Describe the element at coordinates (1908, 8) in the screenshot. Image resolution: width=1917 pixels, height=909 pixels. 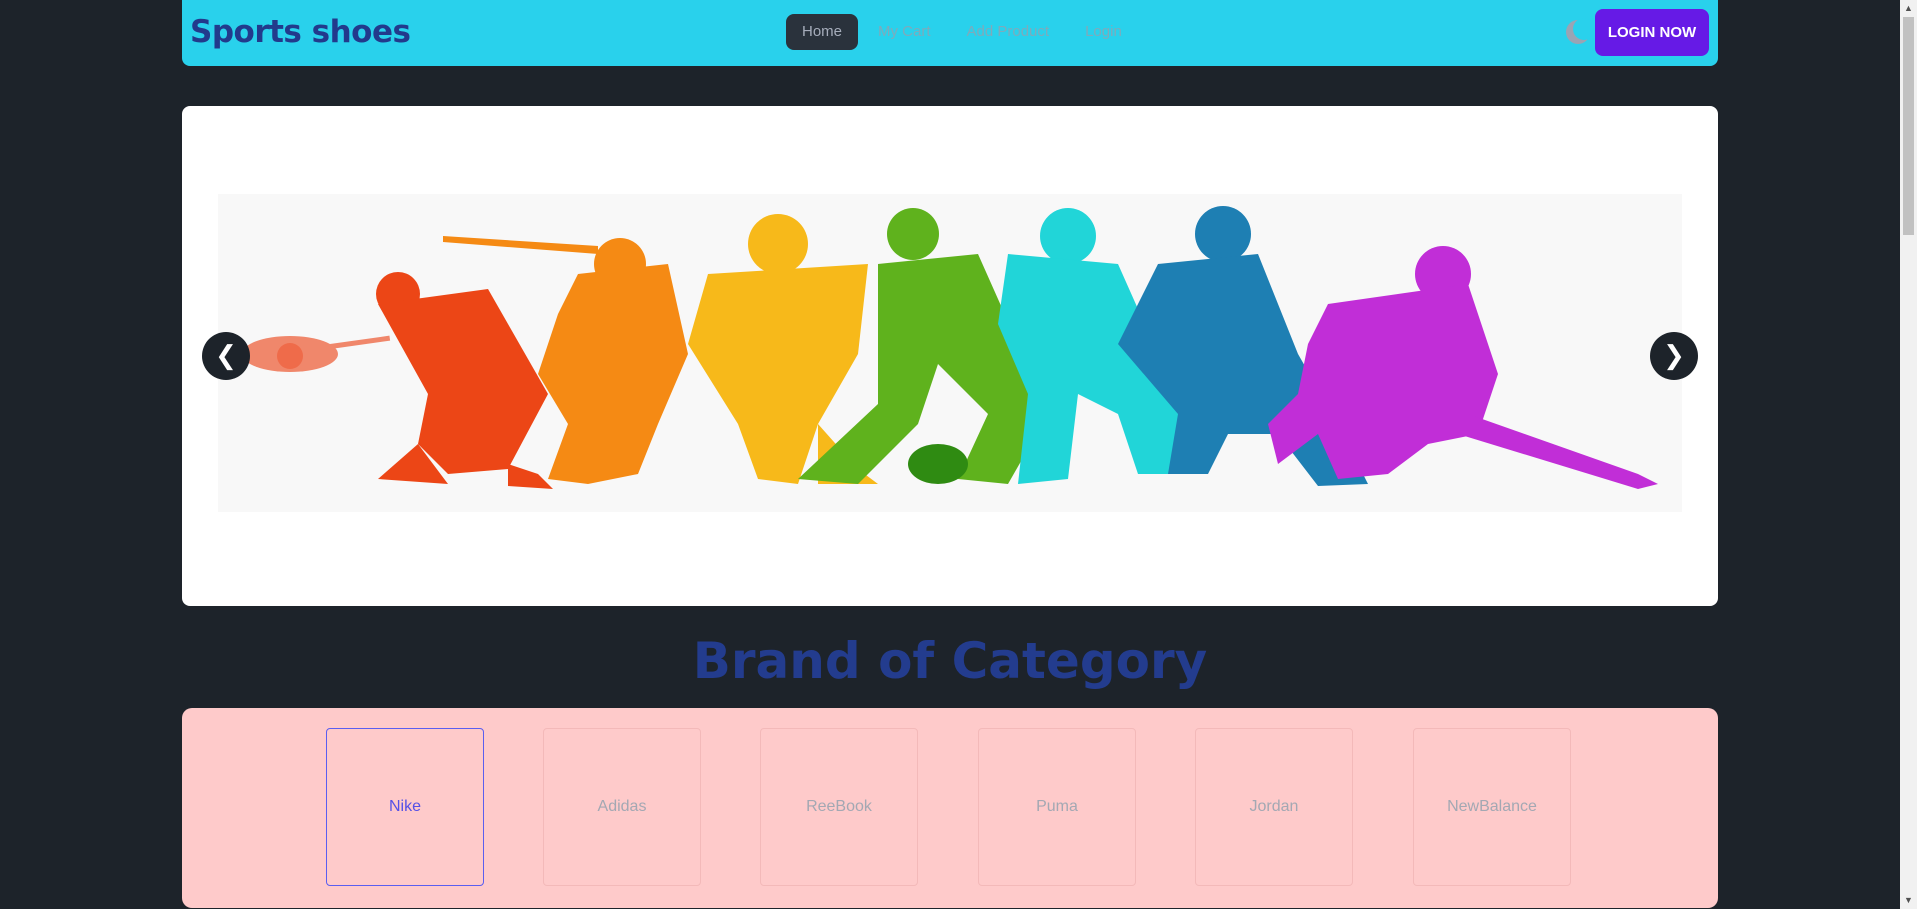
I see `scroll-up-icon: ▲` at that location.